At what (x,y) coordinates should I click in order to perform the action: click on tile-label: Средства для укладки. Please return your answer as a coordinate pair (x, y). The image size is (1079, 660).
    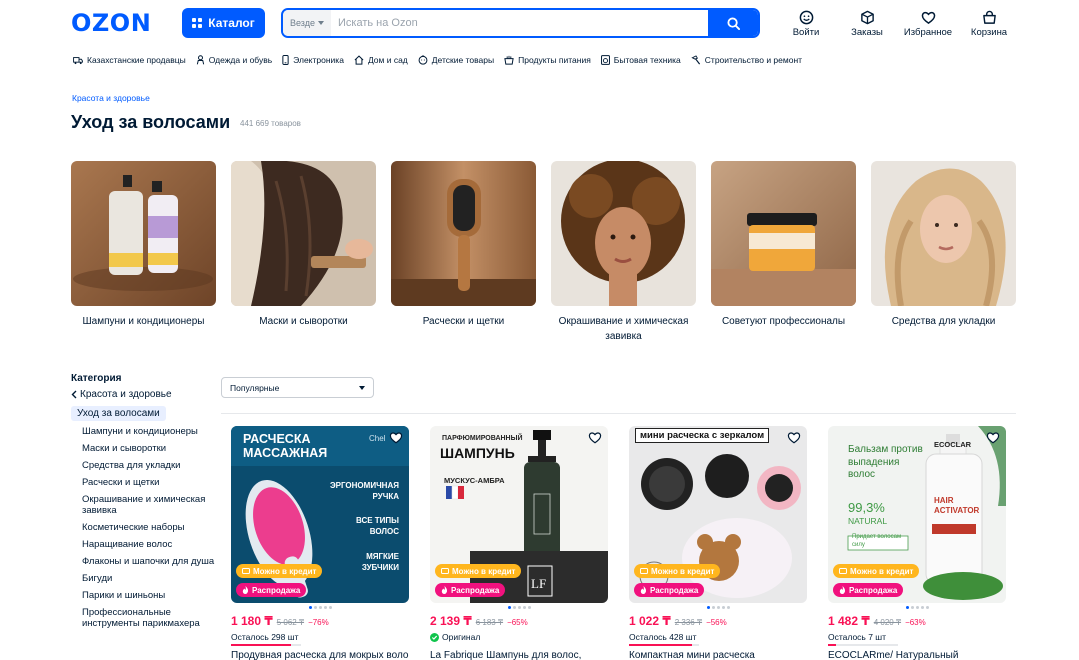
    Looking at the image, I should click on (943, 321).